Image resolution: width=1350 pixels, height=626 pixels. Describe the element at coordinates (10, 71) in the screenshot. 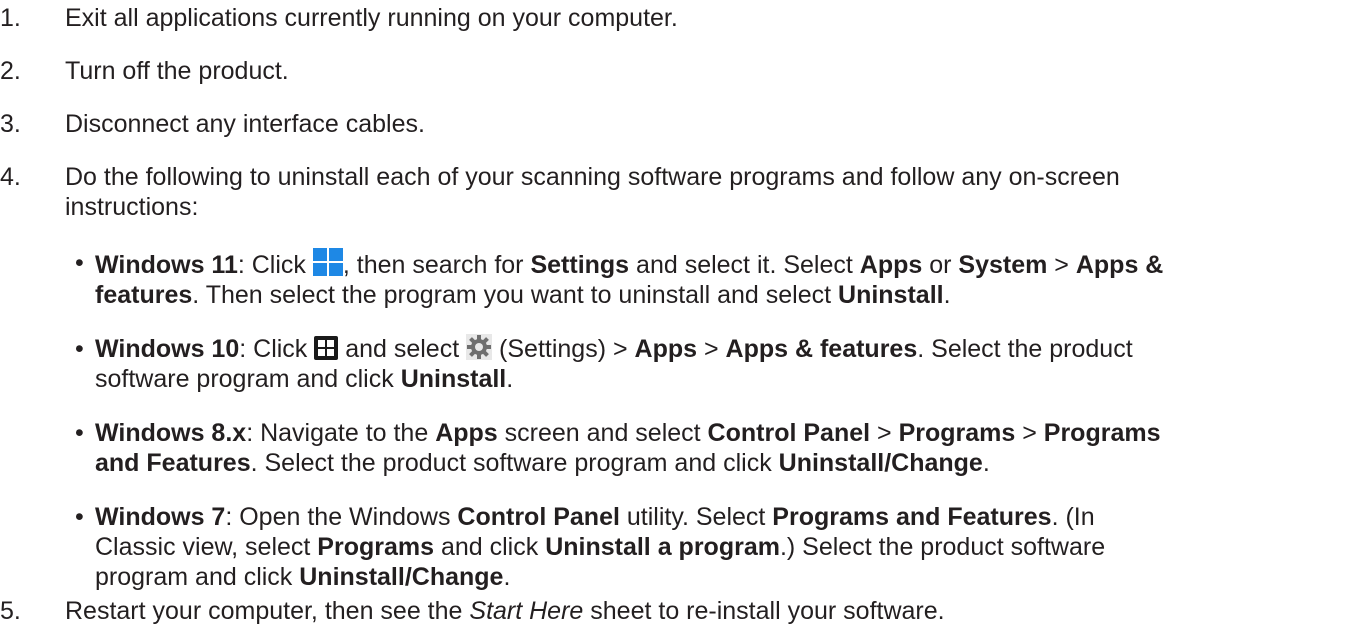

I see `step-number: 2.` at that location.